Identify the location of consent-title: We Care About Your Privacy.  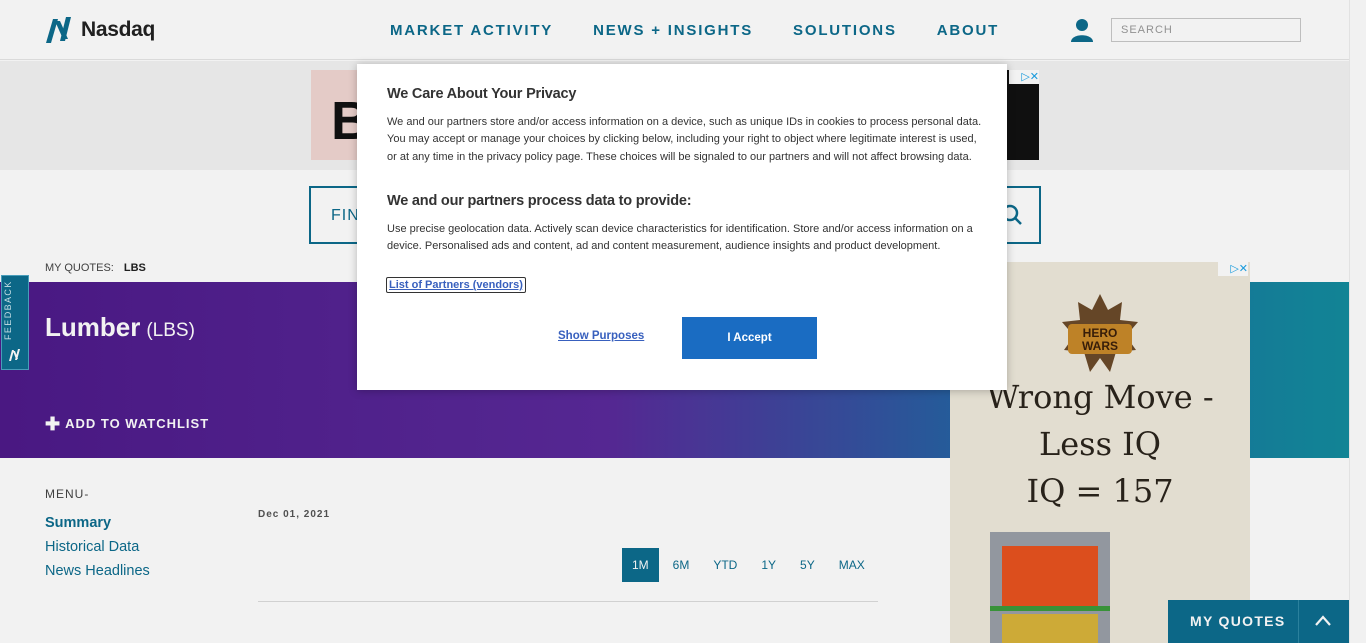
(482, 94).